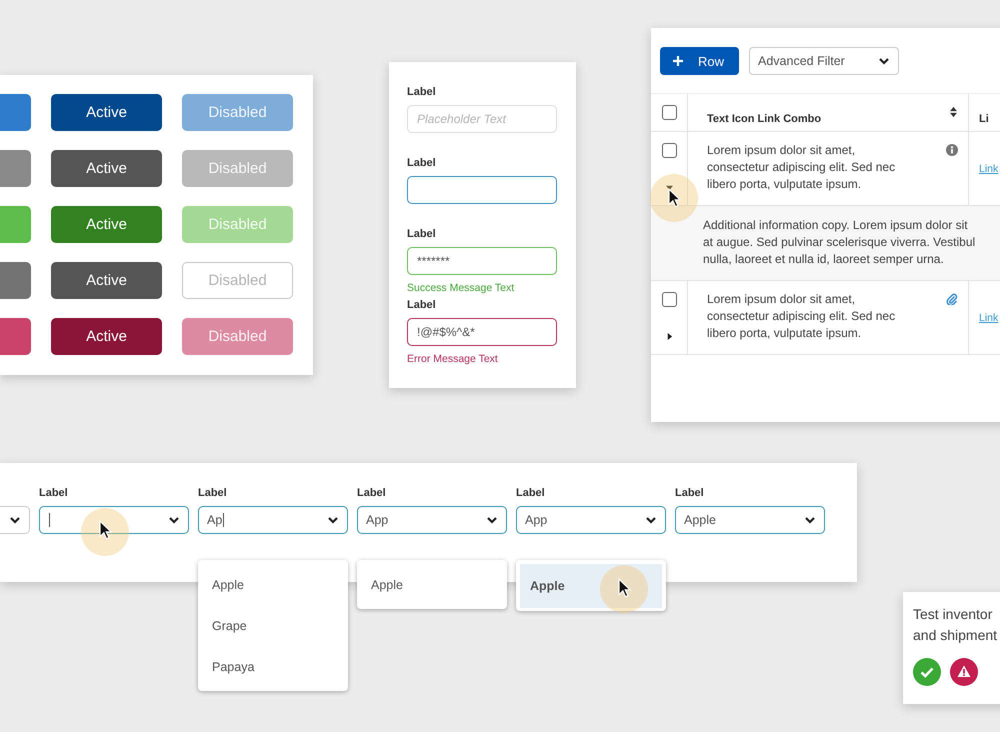 Image resolution: width=1000 pixels, height=732 pixels. I want to click on notification-text: and shipment, so click(955, 635).